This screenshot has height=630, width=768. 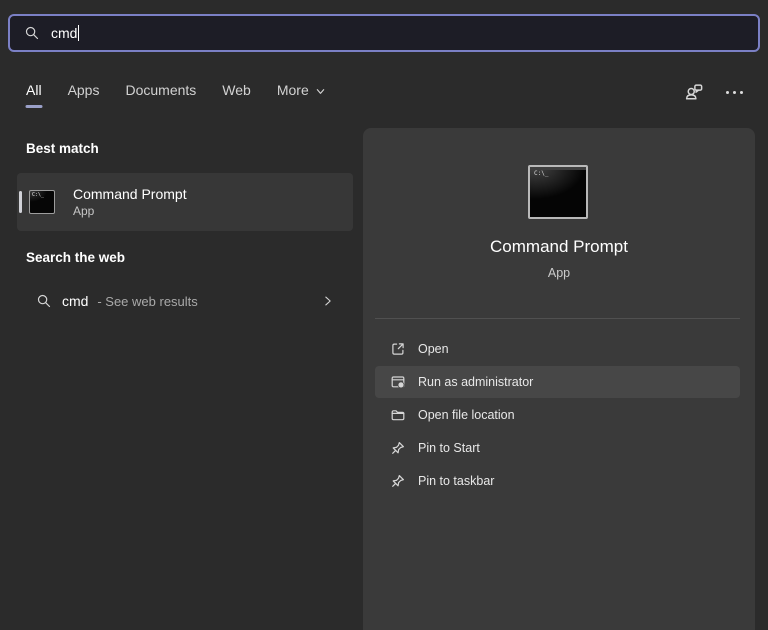 What do you see at coordinates (559, 273) in the screenshot?
I see `preview-app-subtitle: App` at bounding box center [559, 273].